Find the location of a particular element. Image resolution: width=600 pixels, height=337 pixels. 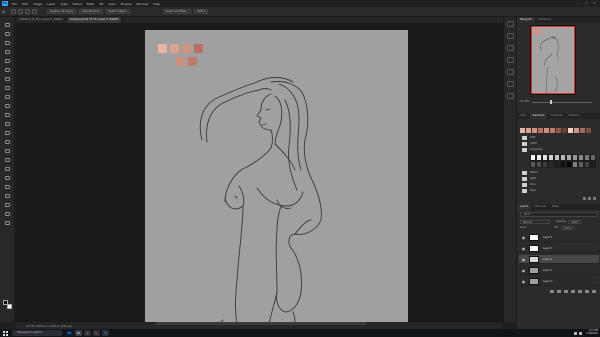

intersect-selection-icon is located at coordinates (34, 11).